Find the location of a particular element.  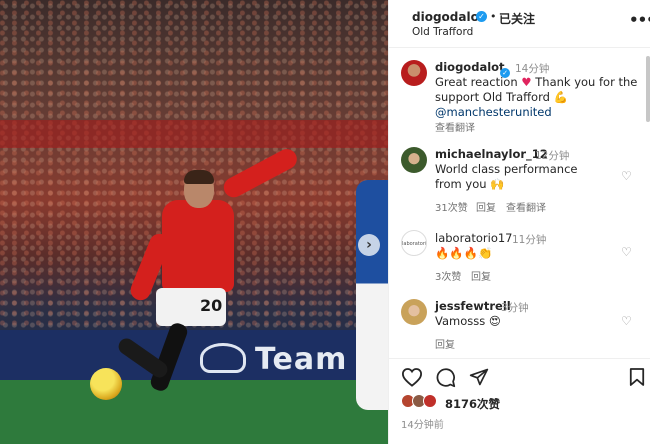

likes-count: 8176次赞 is located at coordinates (472, 404).